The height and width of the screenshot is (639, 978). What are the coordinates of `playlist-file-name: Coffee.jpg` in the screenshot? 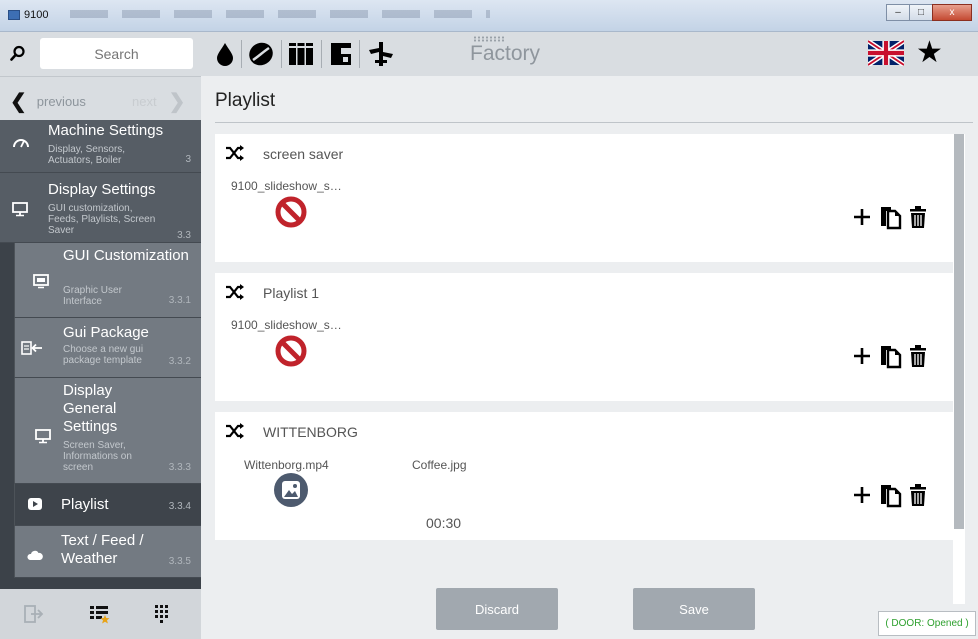 It's located at (439, 465).